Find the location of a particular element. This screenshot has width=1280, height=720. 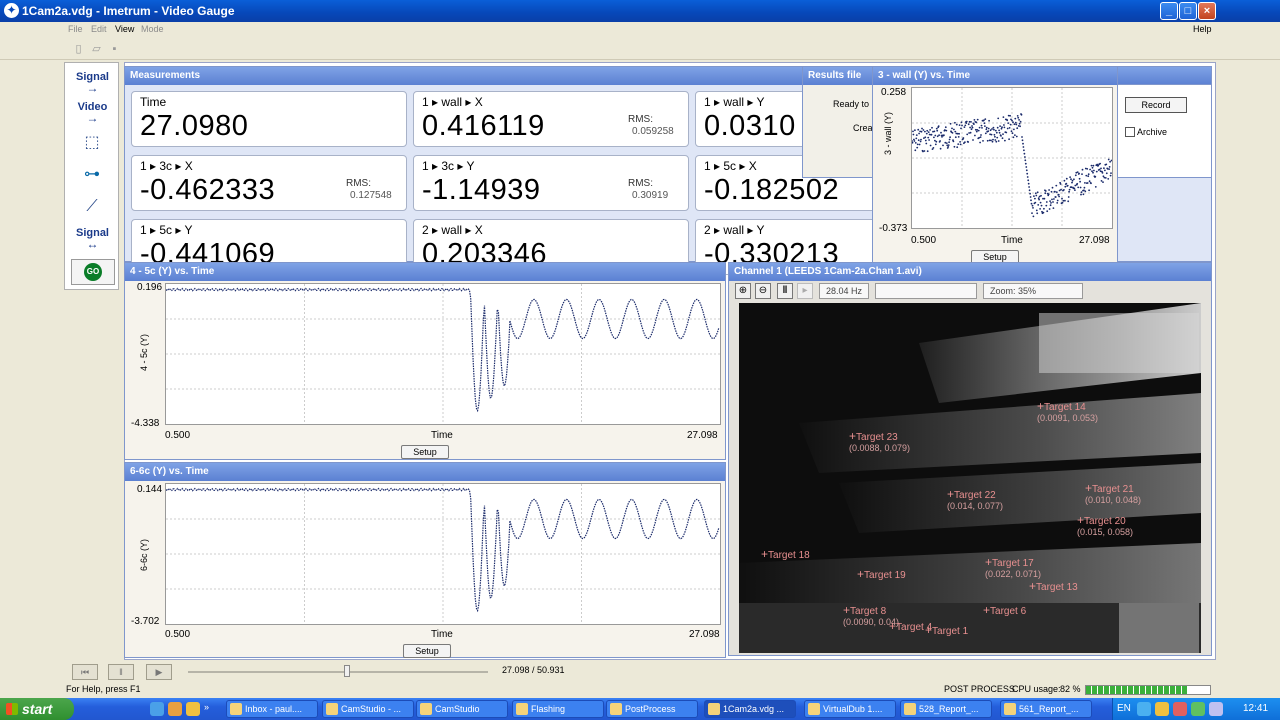

system-tray: EN 12:41 is located at coordinates (1196, 709).